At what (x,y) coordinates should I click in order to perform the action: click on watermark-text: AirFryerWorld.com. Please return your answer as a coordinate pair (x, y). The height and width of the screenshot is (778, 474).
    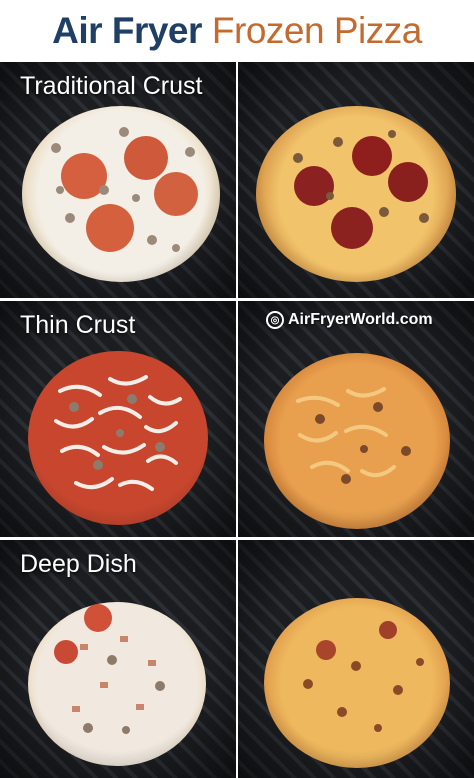
    Looking at the image, I should click on (360, 319).